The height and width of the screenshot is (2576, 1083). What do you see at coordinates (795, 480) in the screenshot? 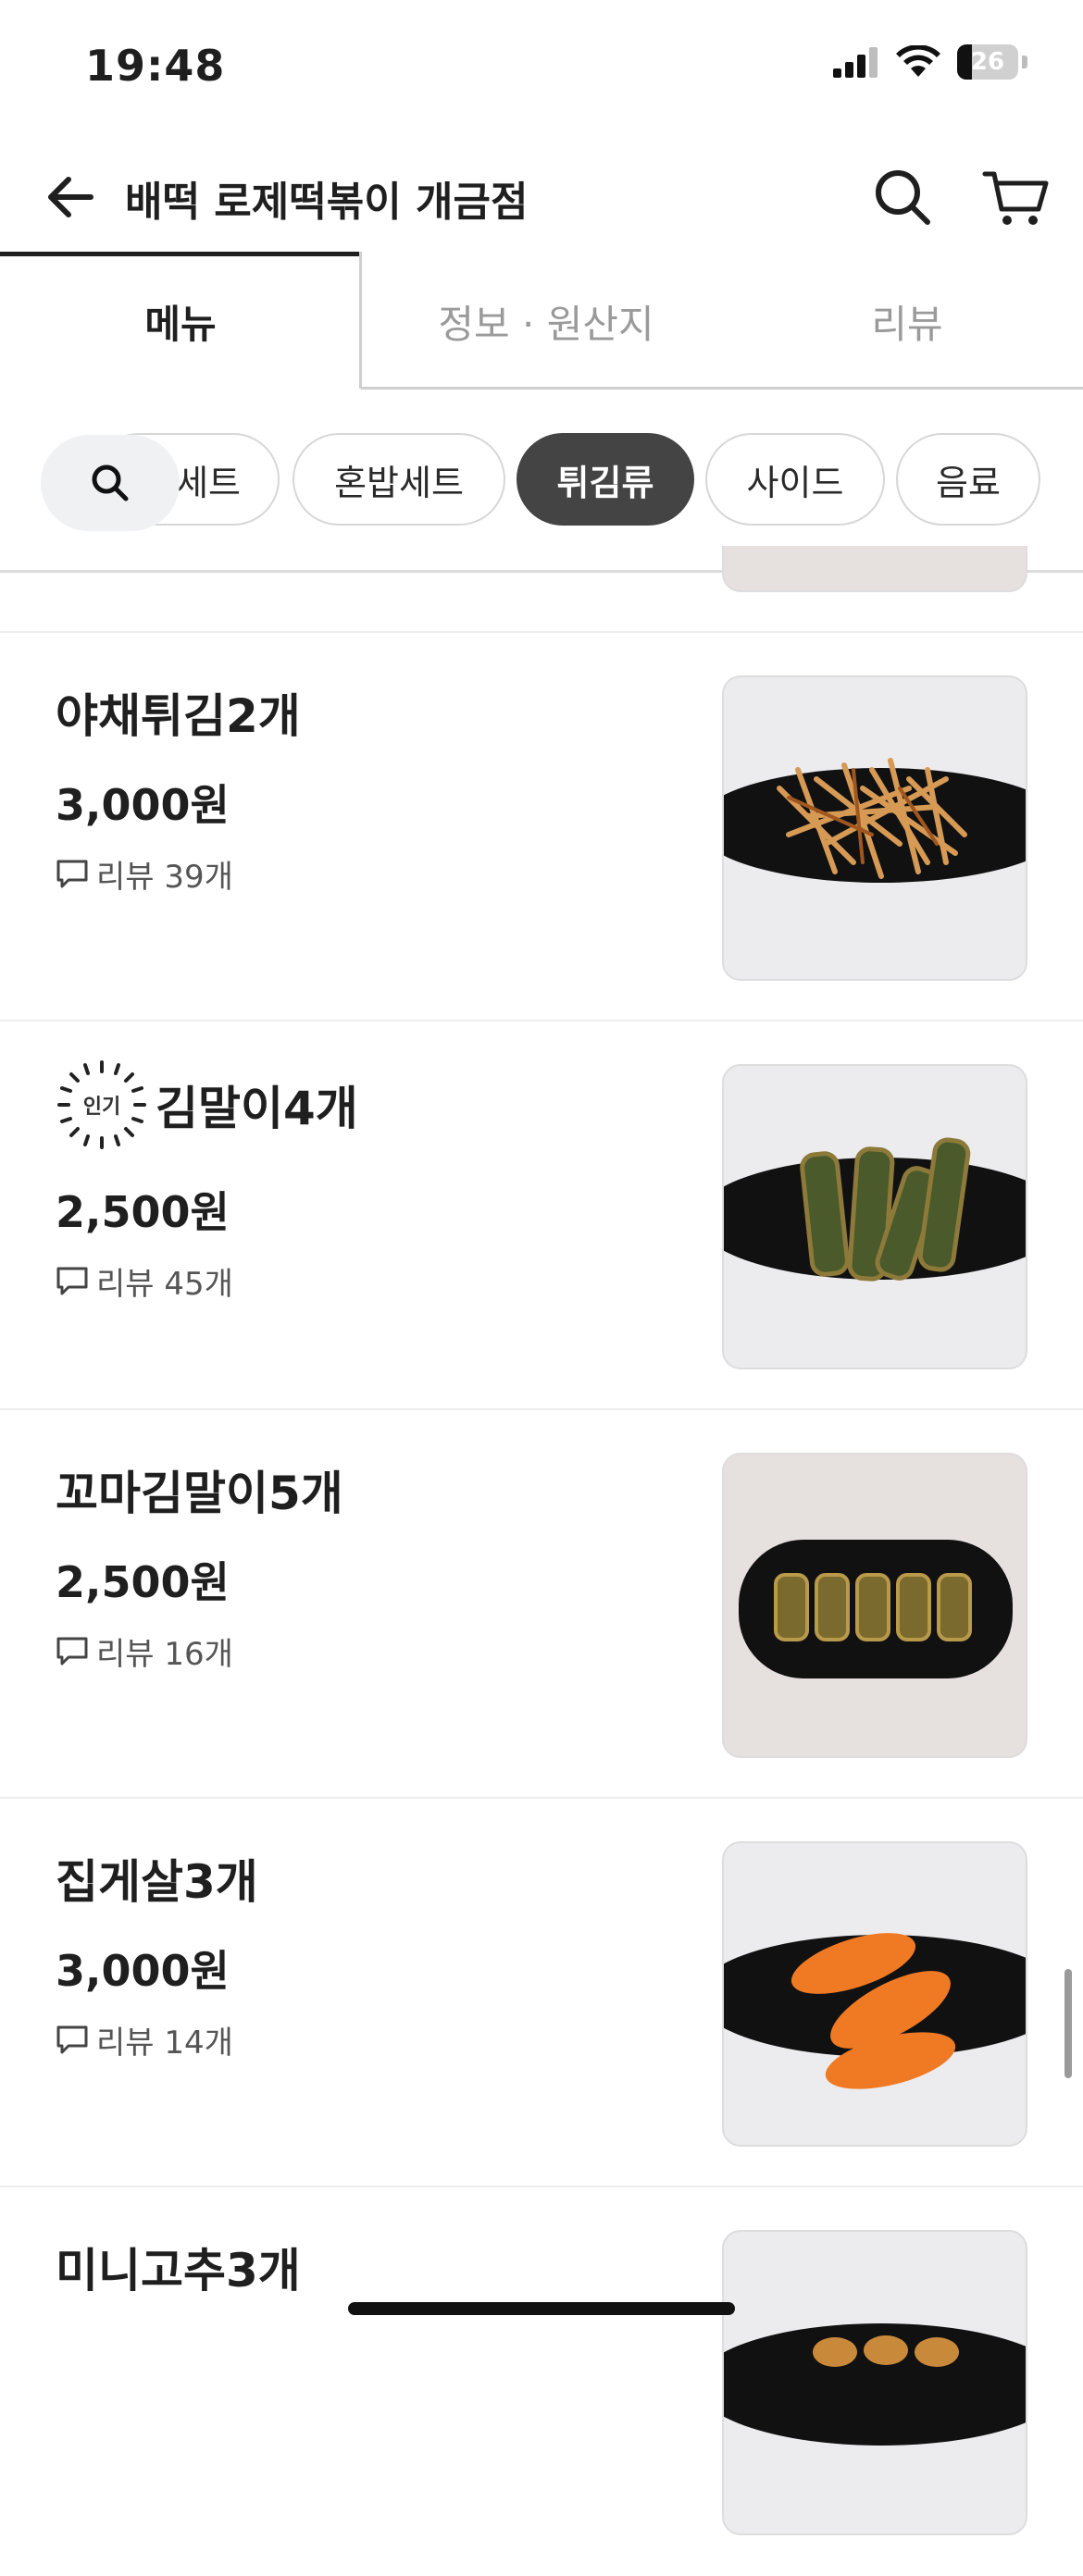
I see `chip-side: 사이드` at bounding box center [795, 480].